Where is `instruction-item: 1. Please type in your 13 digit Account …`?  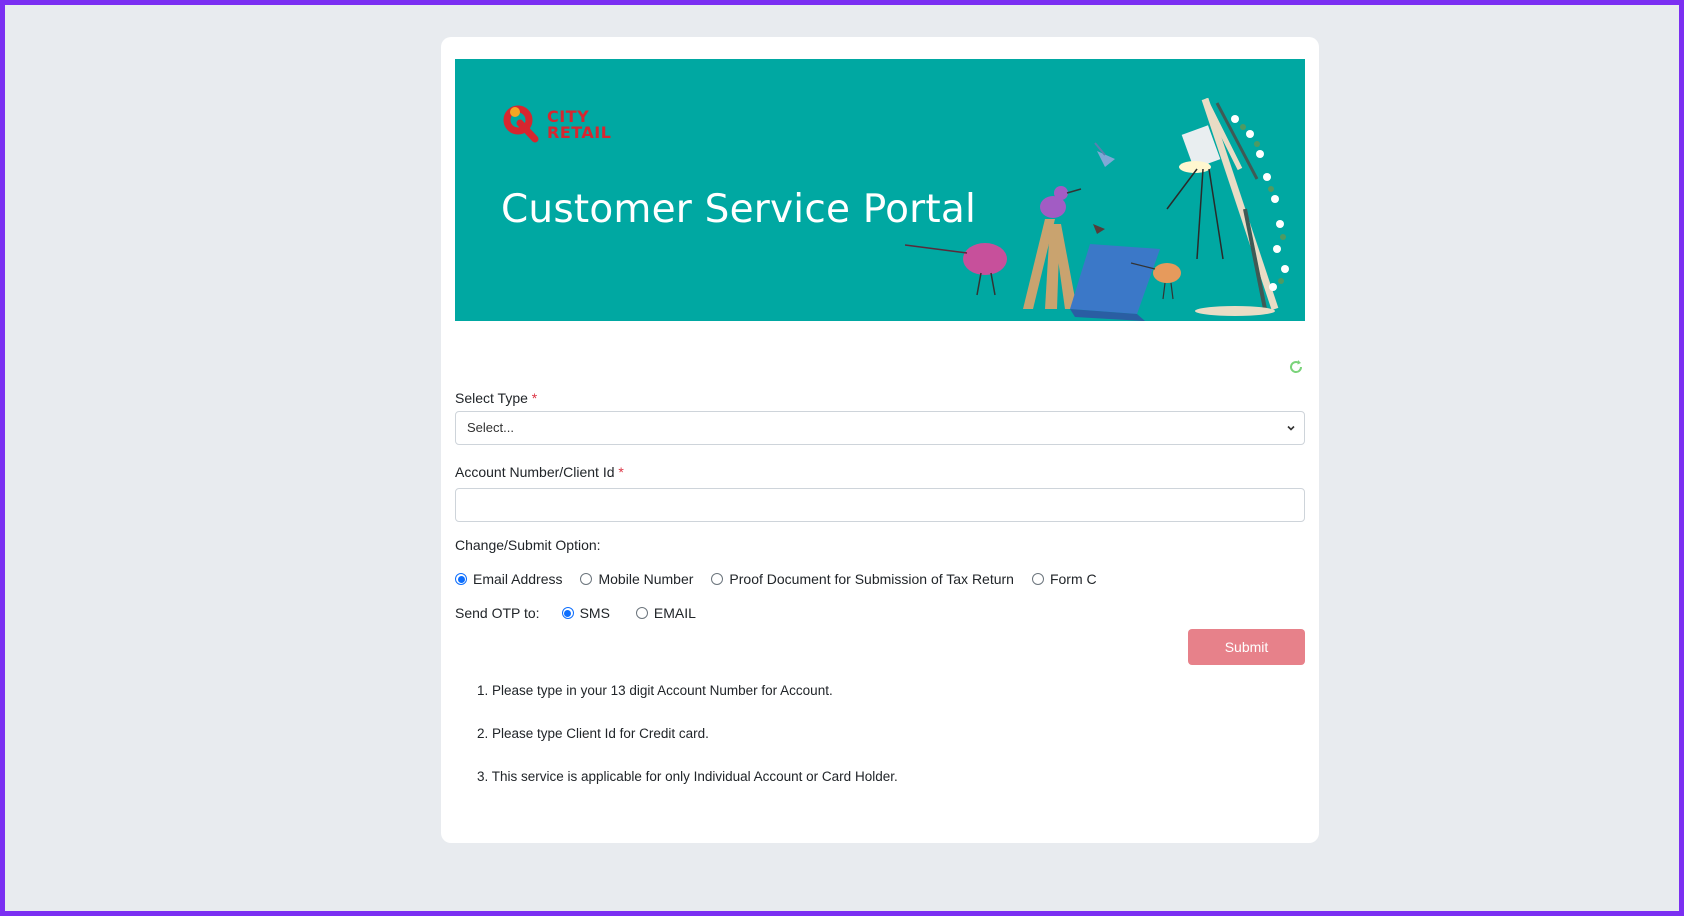 instruction-item: 1. Please type in your 13 digit Account … is located at coordinates (655, 690).